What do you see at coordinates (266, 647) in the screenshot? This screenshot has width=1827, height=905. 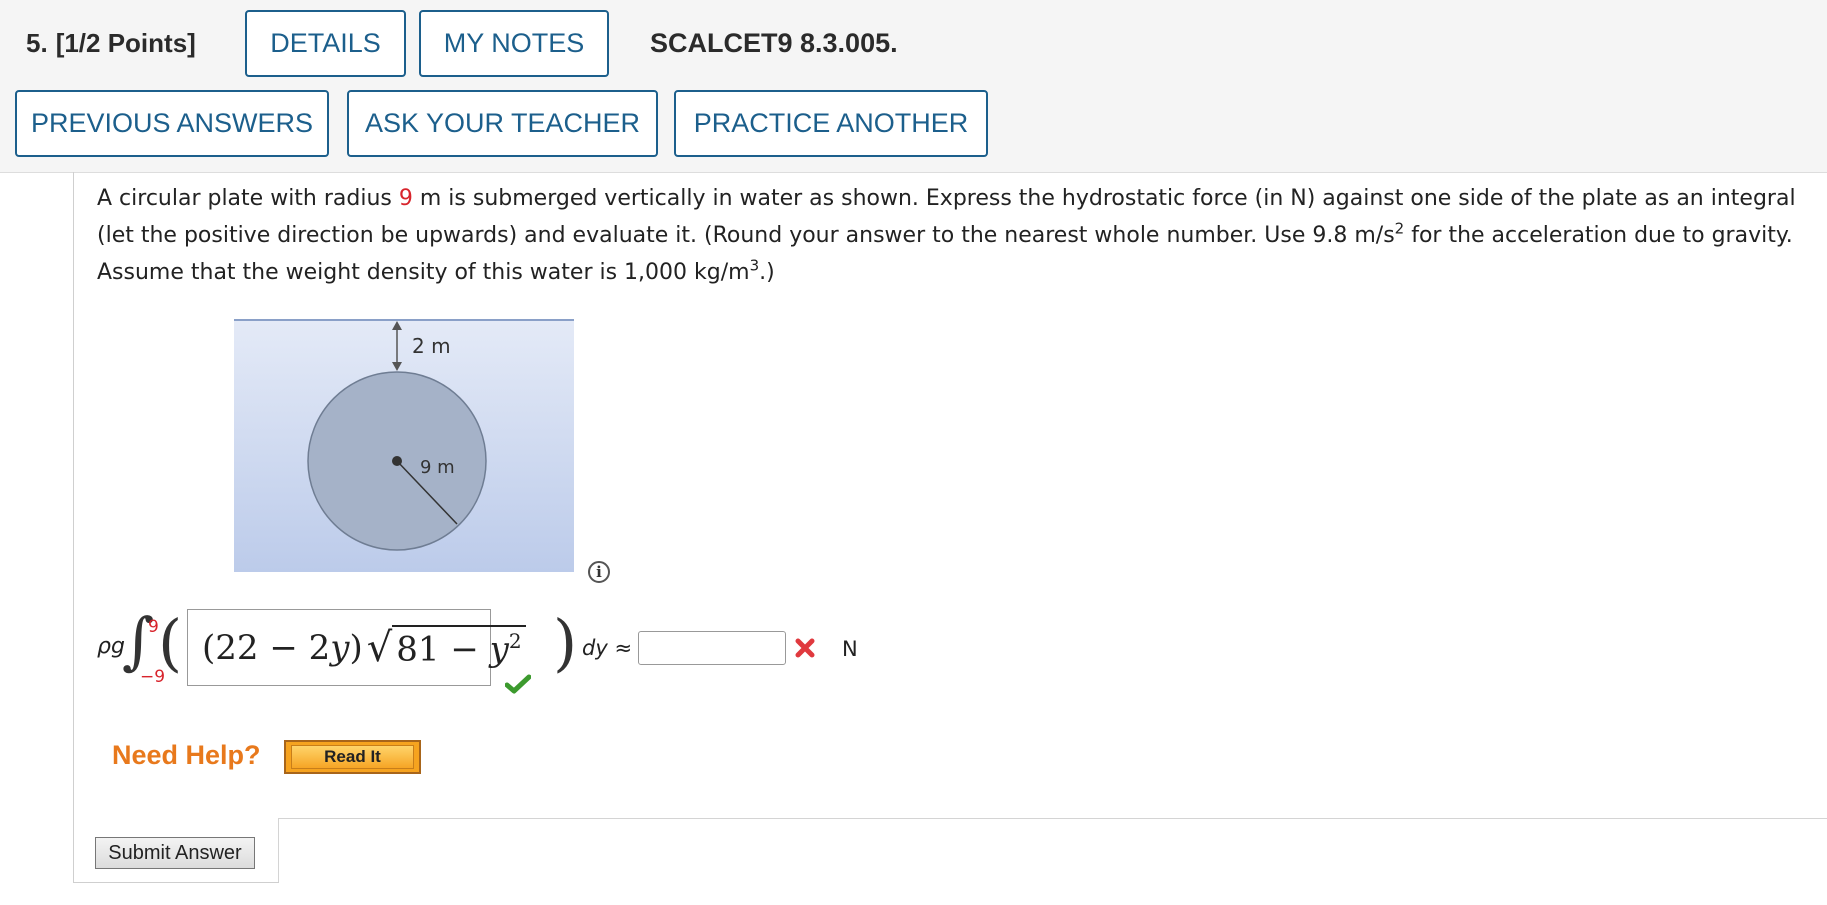 I see `integrand-text: (22 − 2` at bounding box center [266, 647].